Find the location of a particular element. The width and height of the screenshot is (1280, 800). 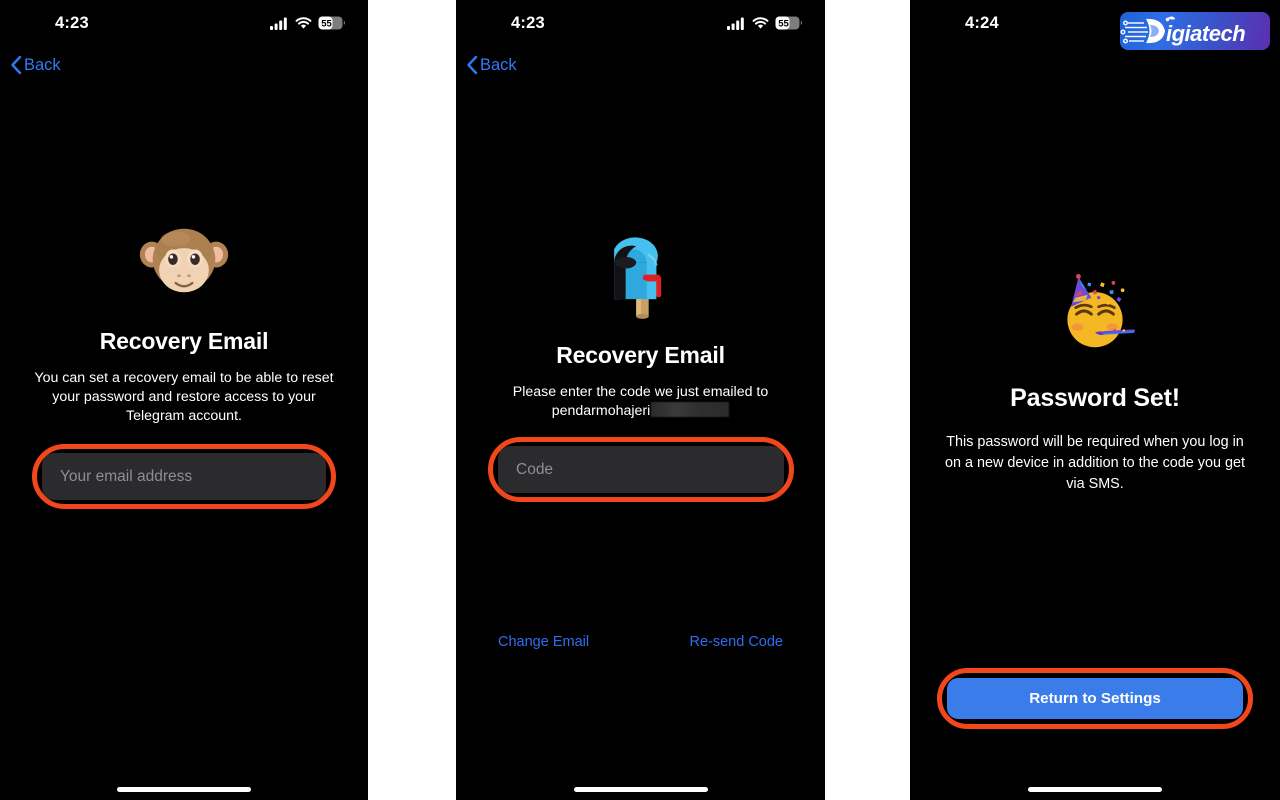

code-input: Code is located at coordinates (641, 469).